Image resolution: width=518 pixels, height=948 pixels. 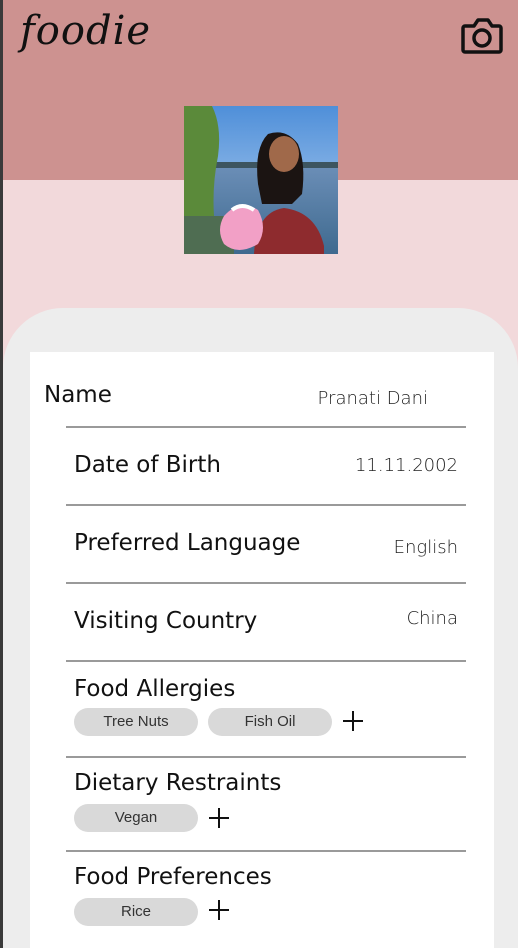 I want to click on language-row: Preferred Language English, so click(x=266, y=548).